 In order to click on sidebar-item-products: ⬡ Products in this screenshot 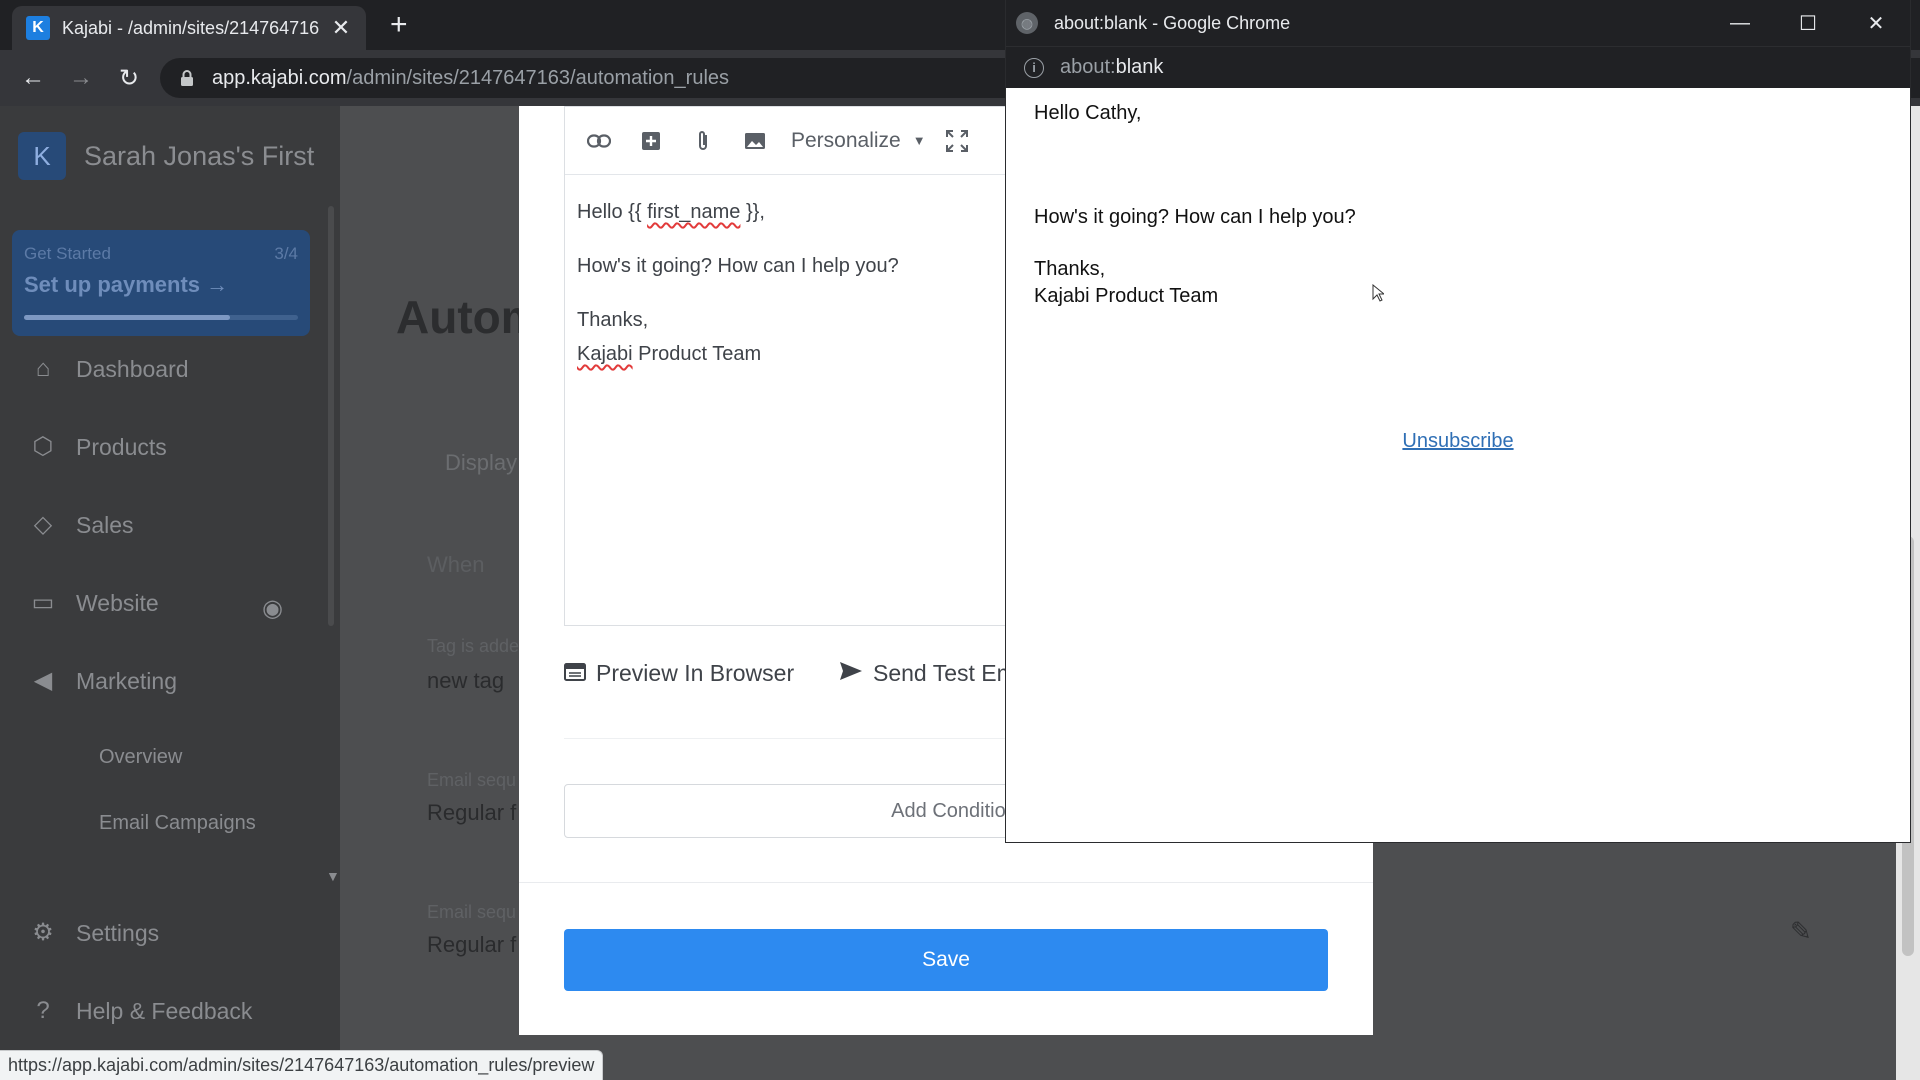, I will do `click(97, 447)`.